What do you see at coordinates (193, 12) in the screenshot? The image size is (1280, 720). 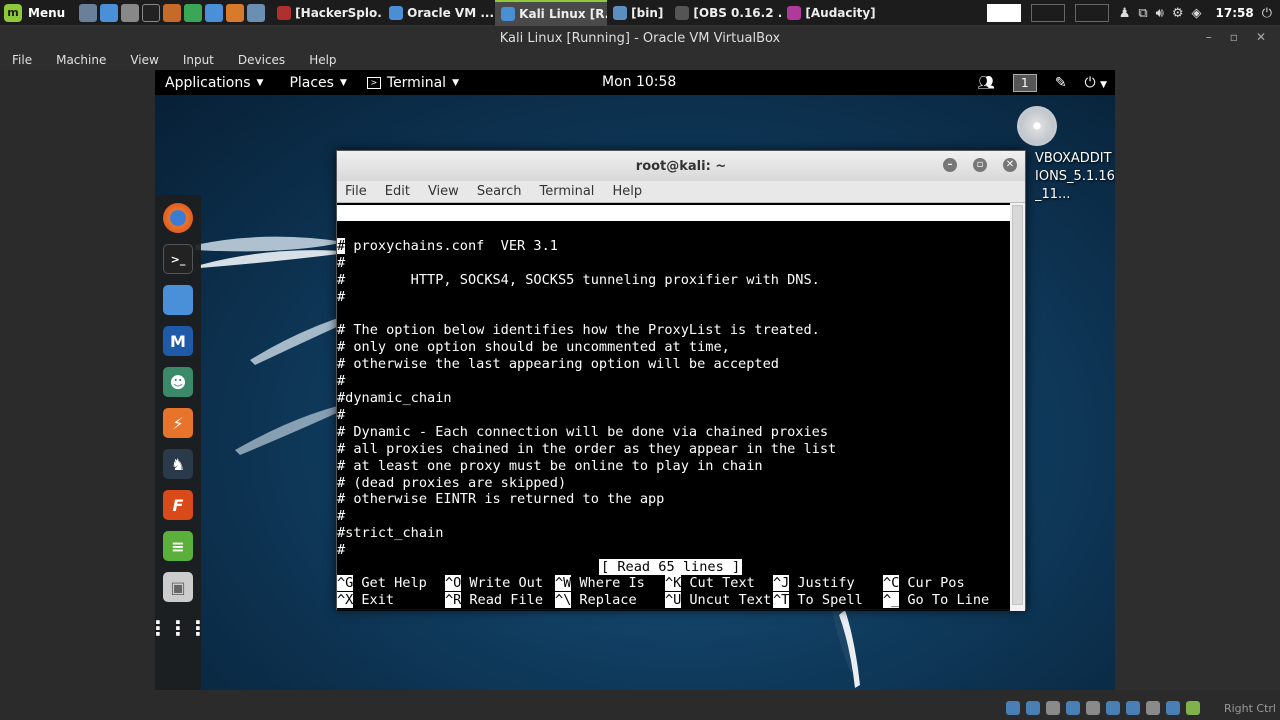 I see `chrome-icon` at bounding box center [193, 12].